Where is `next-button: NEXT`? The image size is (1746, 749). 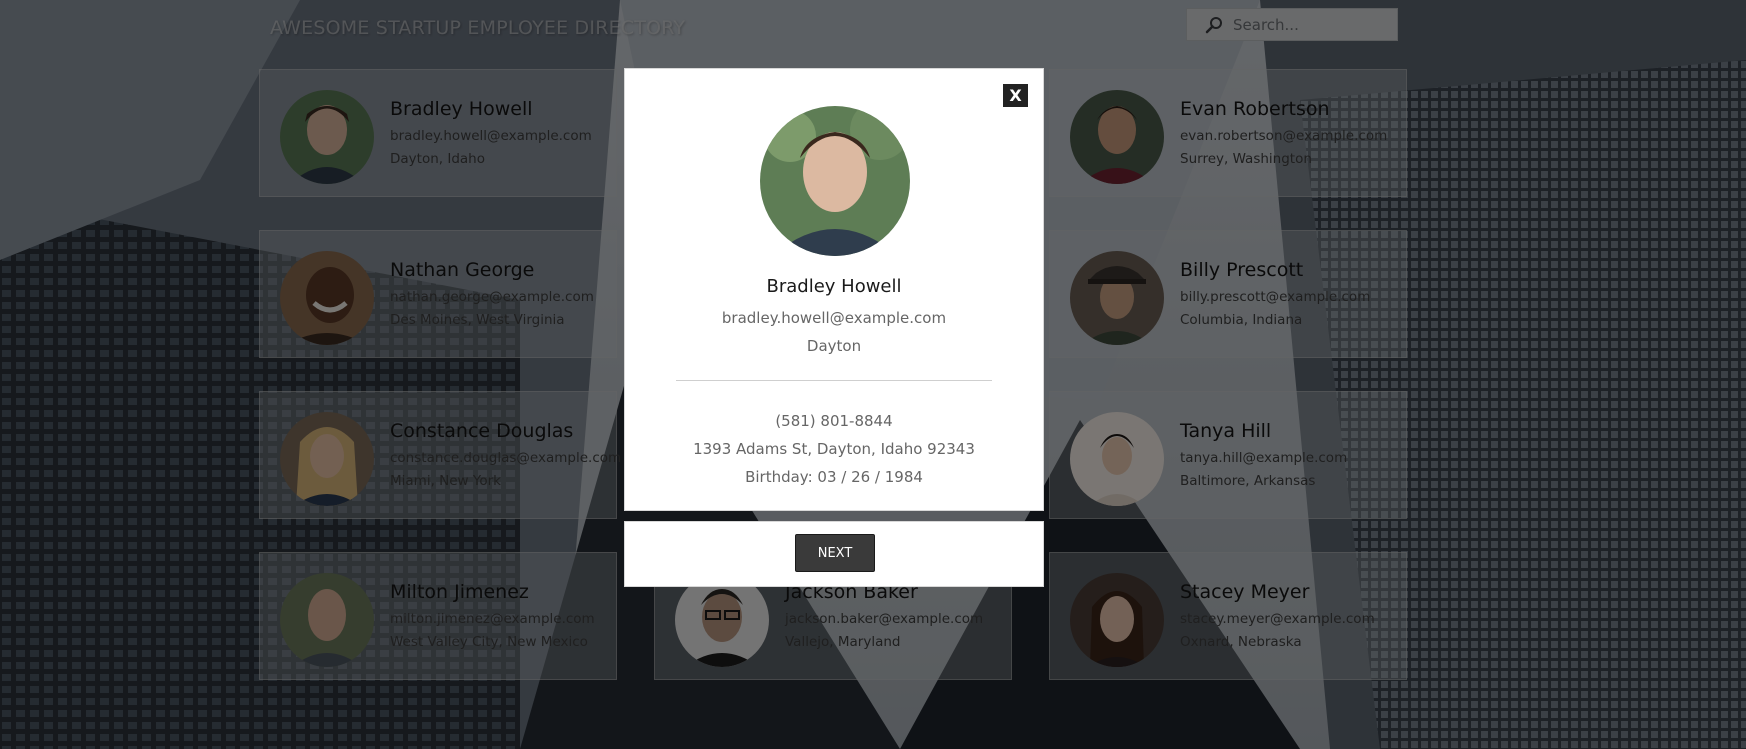 next-button: NEXT is located at coordinates (835, 553).